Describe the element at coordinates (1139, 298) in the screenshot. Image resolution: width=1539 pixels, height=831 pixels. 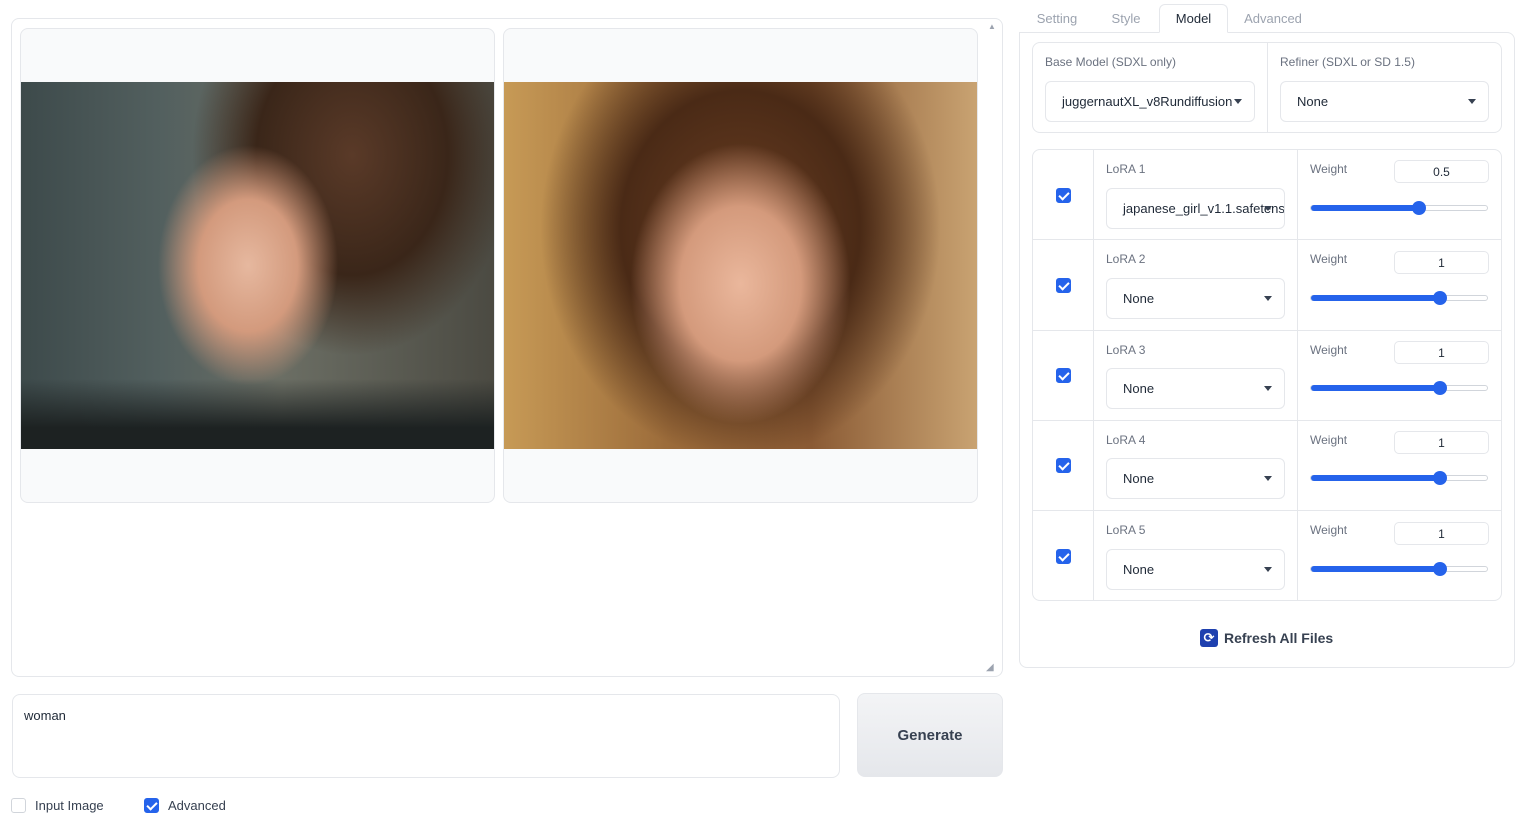
I see `lora-2-value: None` at that location.